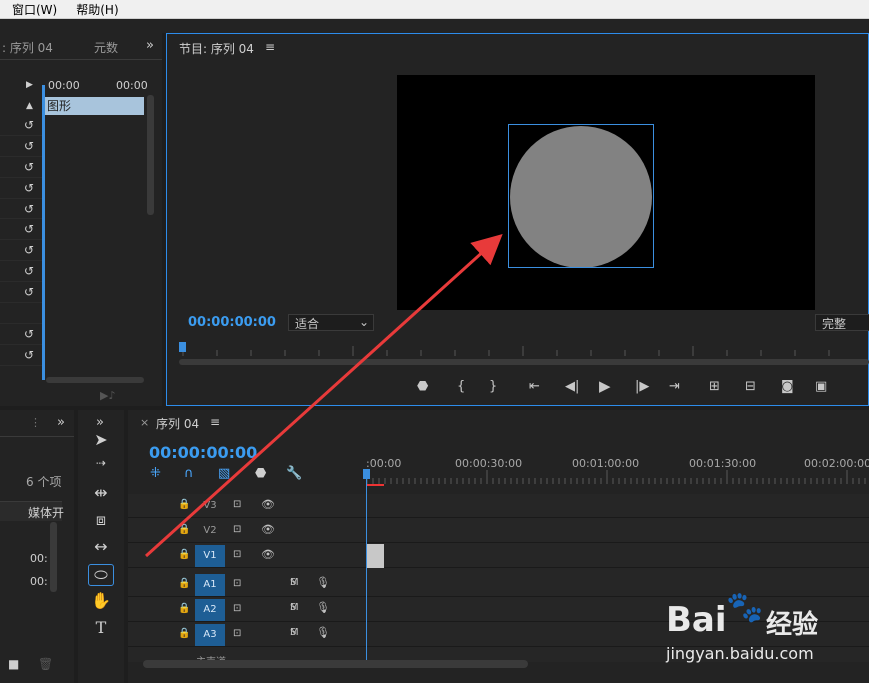 The image size is (869, 683). What do you see at coordinates (155, 473) in the screenshot?
I see `nest-icon: ⁜` at bounding box center [155, 473].